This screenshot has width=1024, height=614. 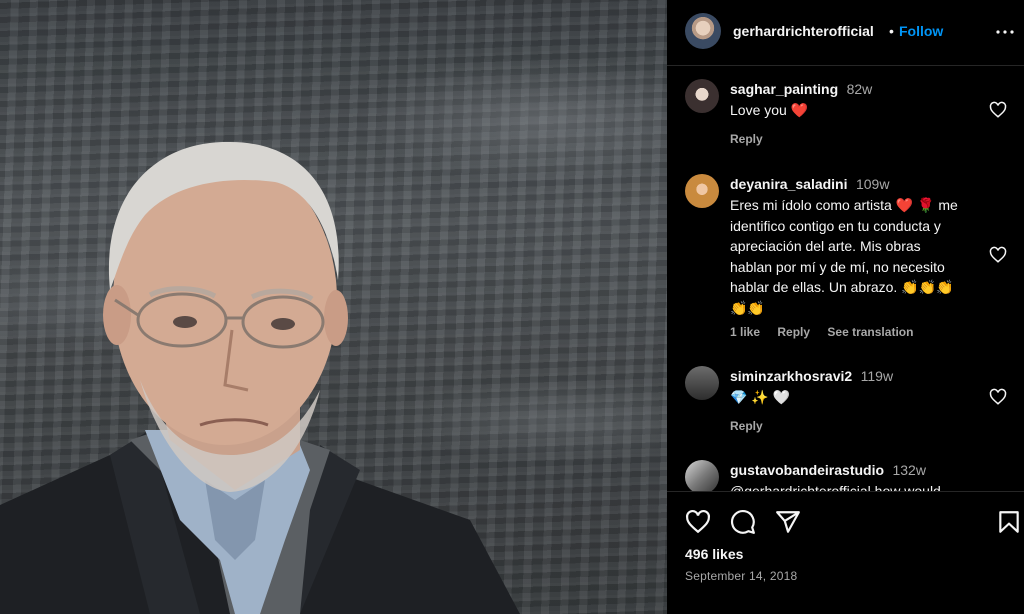 I want to click on post-header: gerhardrichterofficial • Follow, so click(x=845, y=33).